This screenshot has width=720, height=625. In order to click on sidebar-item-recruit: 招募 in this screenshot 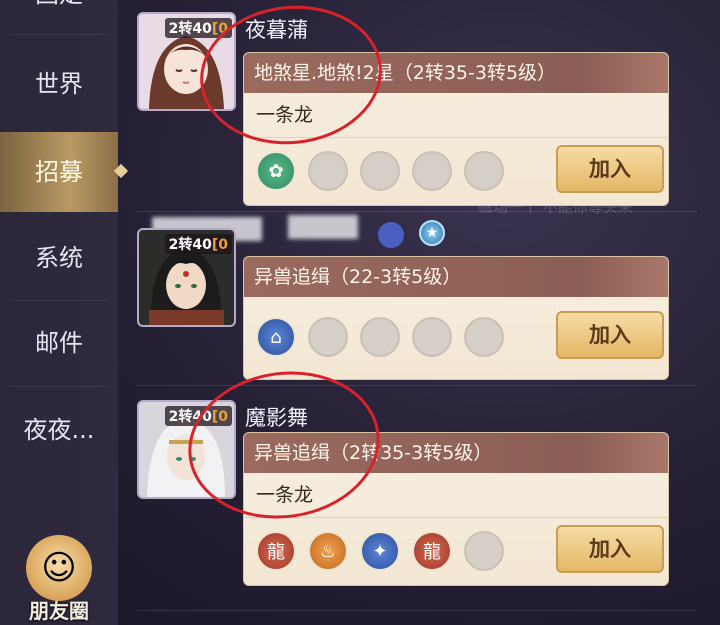, I will do `click(64, 172)`.